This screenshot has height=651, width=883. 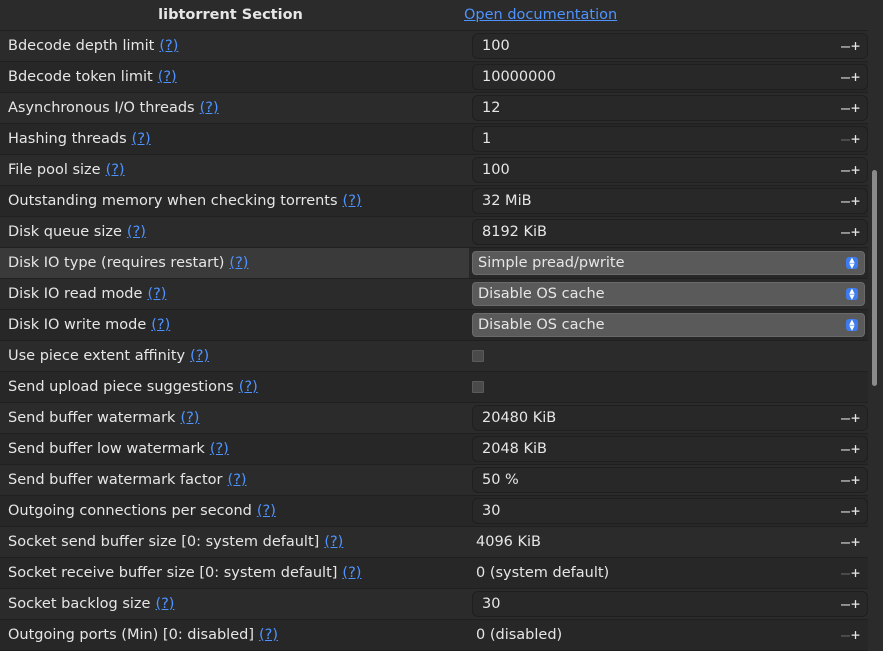 I want to click on outgoing-ports-min-spinbox: 0 (disabled) — +, so click(x=670, y=635).